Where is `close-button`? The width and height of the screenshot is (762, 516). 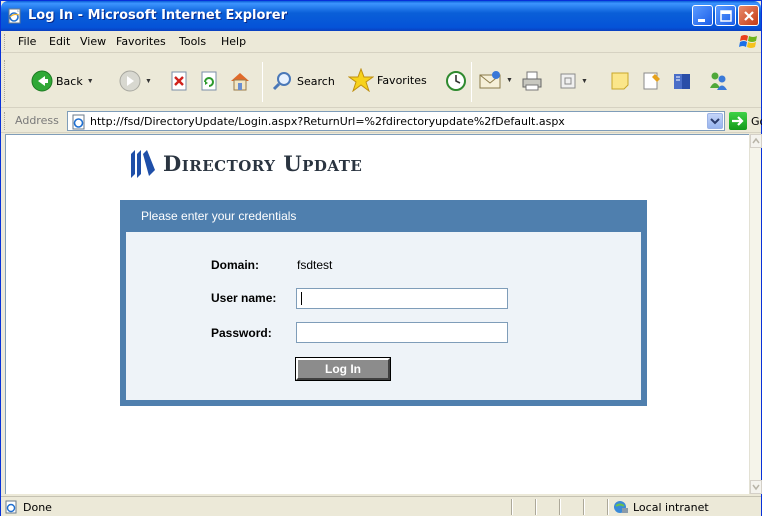 close-button is located at coordinates (748, 15).